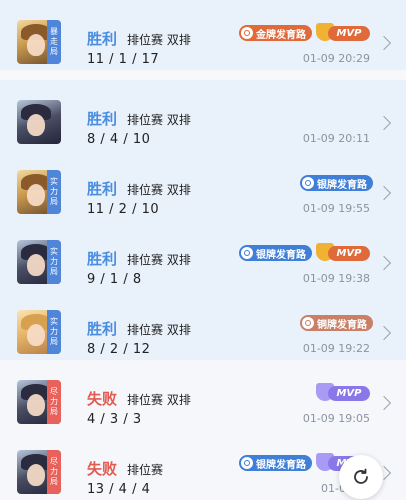 This screenshot has width=406, height=500. I want to click on match-kda: 11 / 1 / 17, so click(123, 59).